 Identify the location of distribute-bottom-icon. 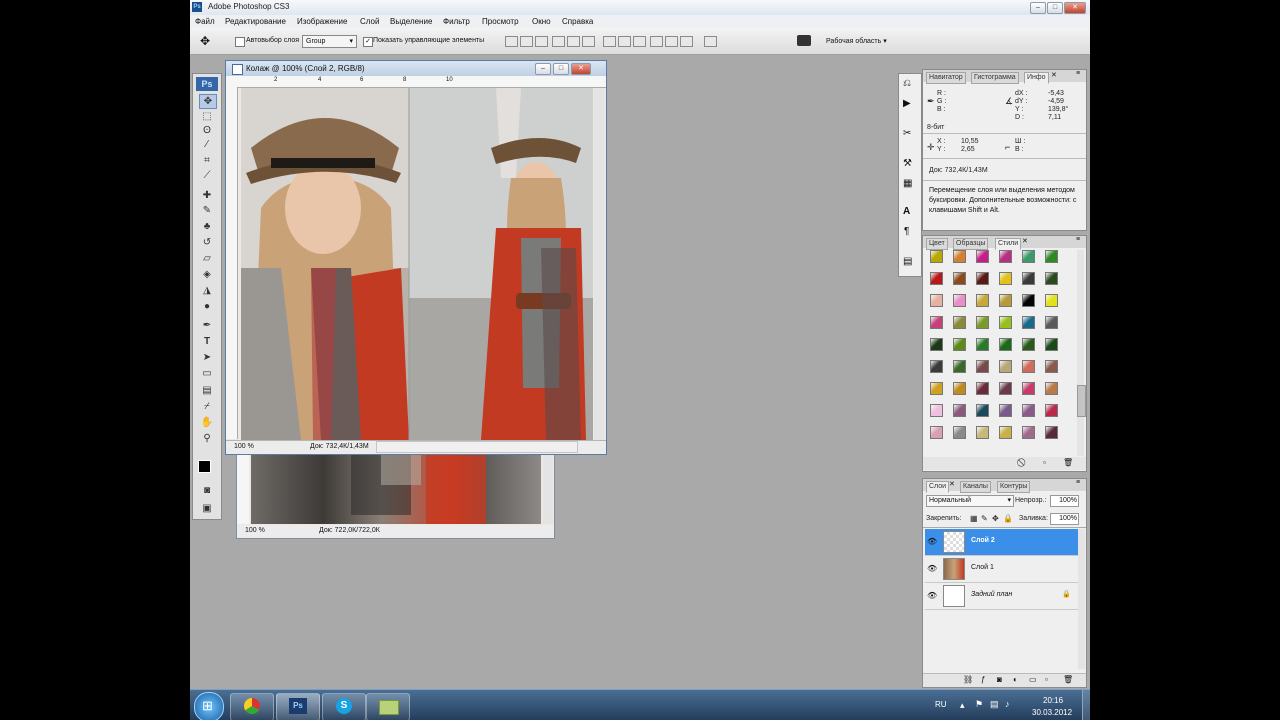
(639, 41).